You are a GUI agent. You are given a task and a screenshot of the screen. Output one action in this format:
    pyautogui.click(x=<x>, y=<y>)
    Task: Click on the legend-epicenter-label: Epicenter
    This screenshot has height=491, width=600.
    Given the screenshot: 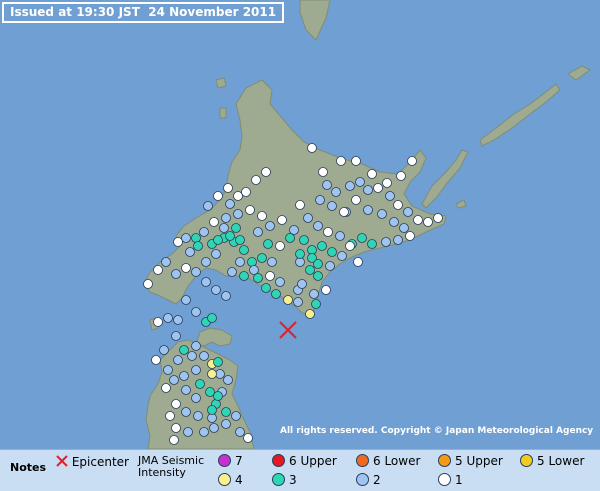 What is the action you would take?
    pyautogui.click(x=100, y=462)
    